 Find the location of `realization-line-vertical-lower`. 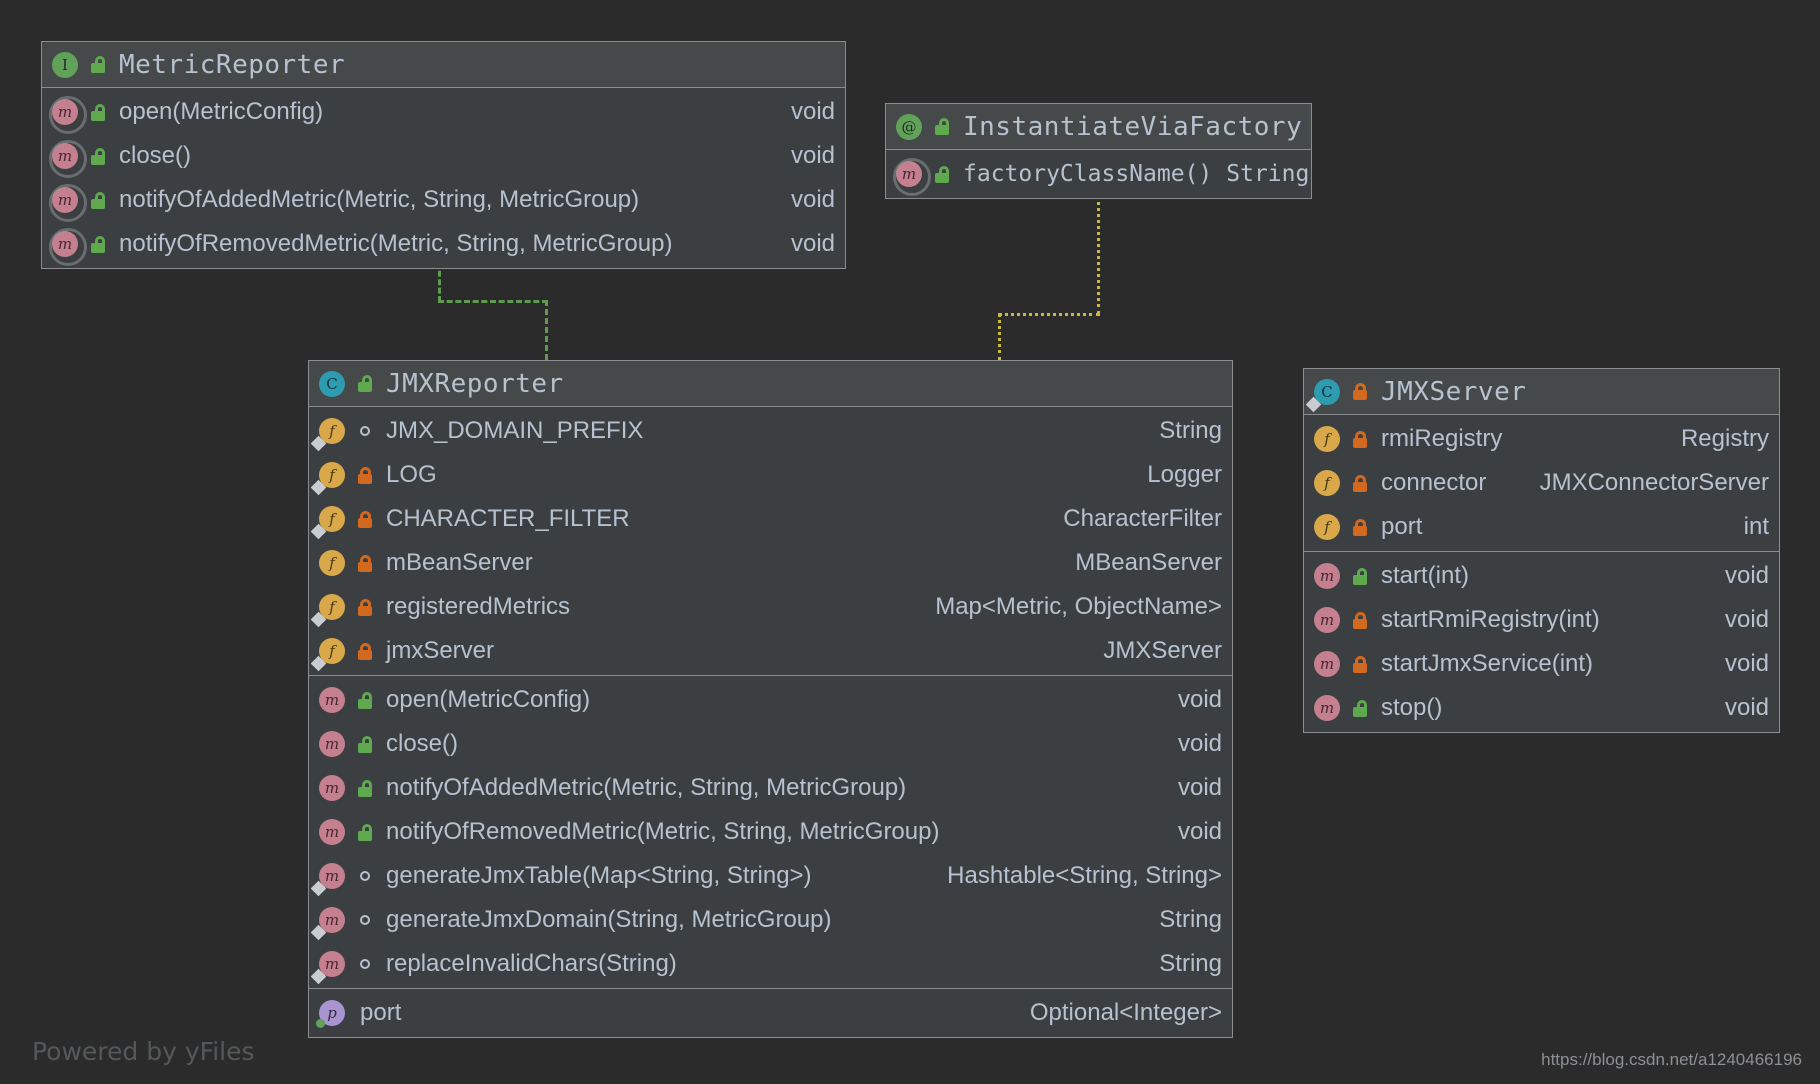

realization-line-vertical-lower is located at coordinates (546, 330).